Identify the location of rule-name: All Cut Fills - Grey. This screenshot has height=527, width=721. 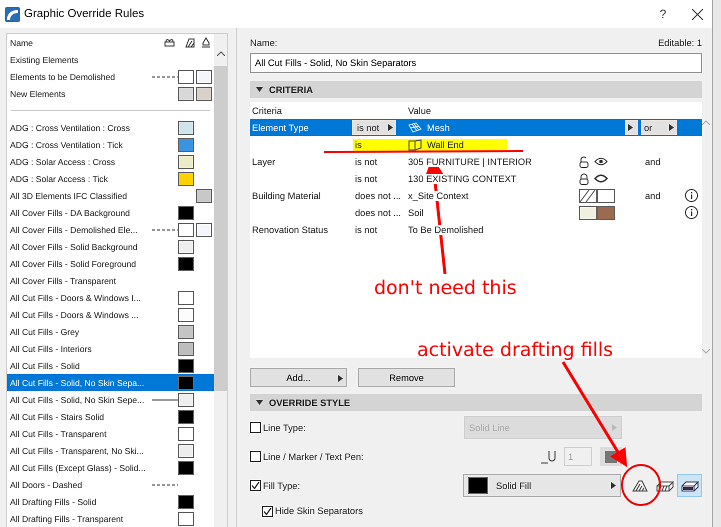
(80, 331).